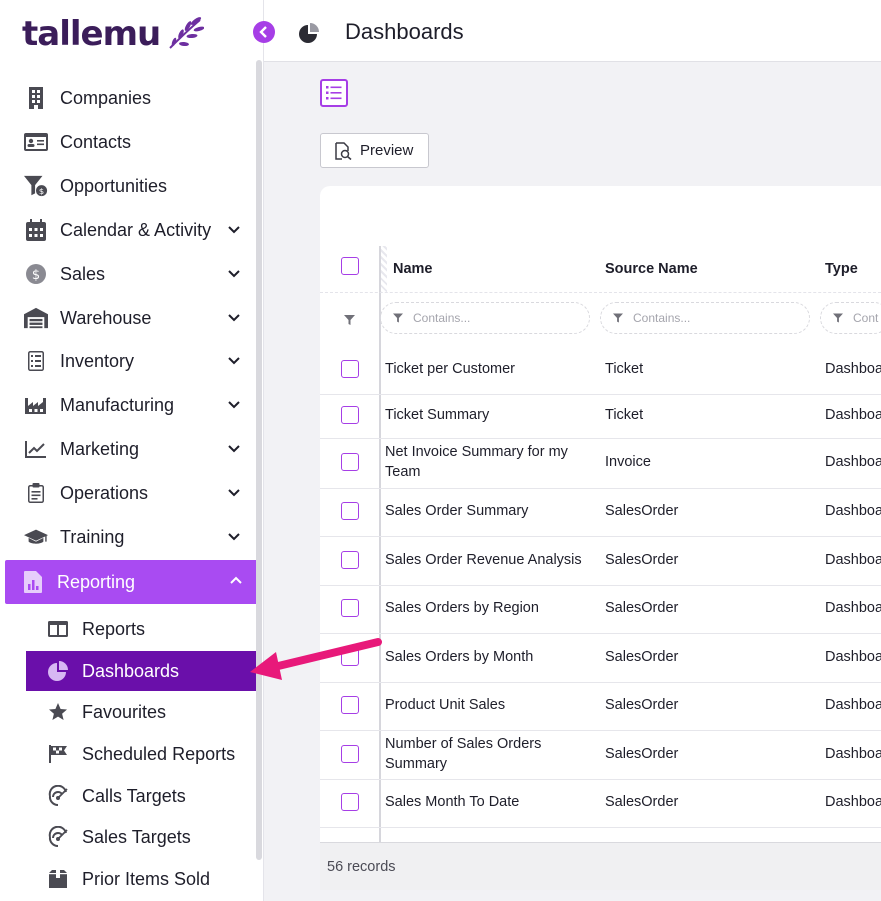 The height and width of the screenshot is (901, 881). I want to click on sidebar-subitem-scheduled-reports: Scheduled Reports, so click(142, 754).